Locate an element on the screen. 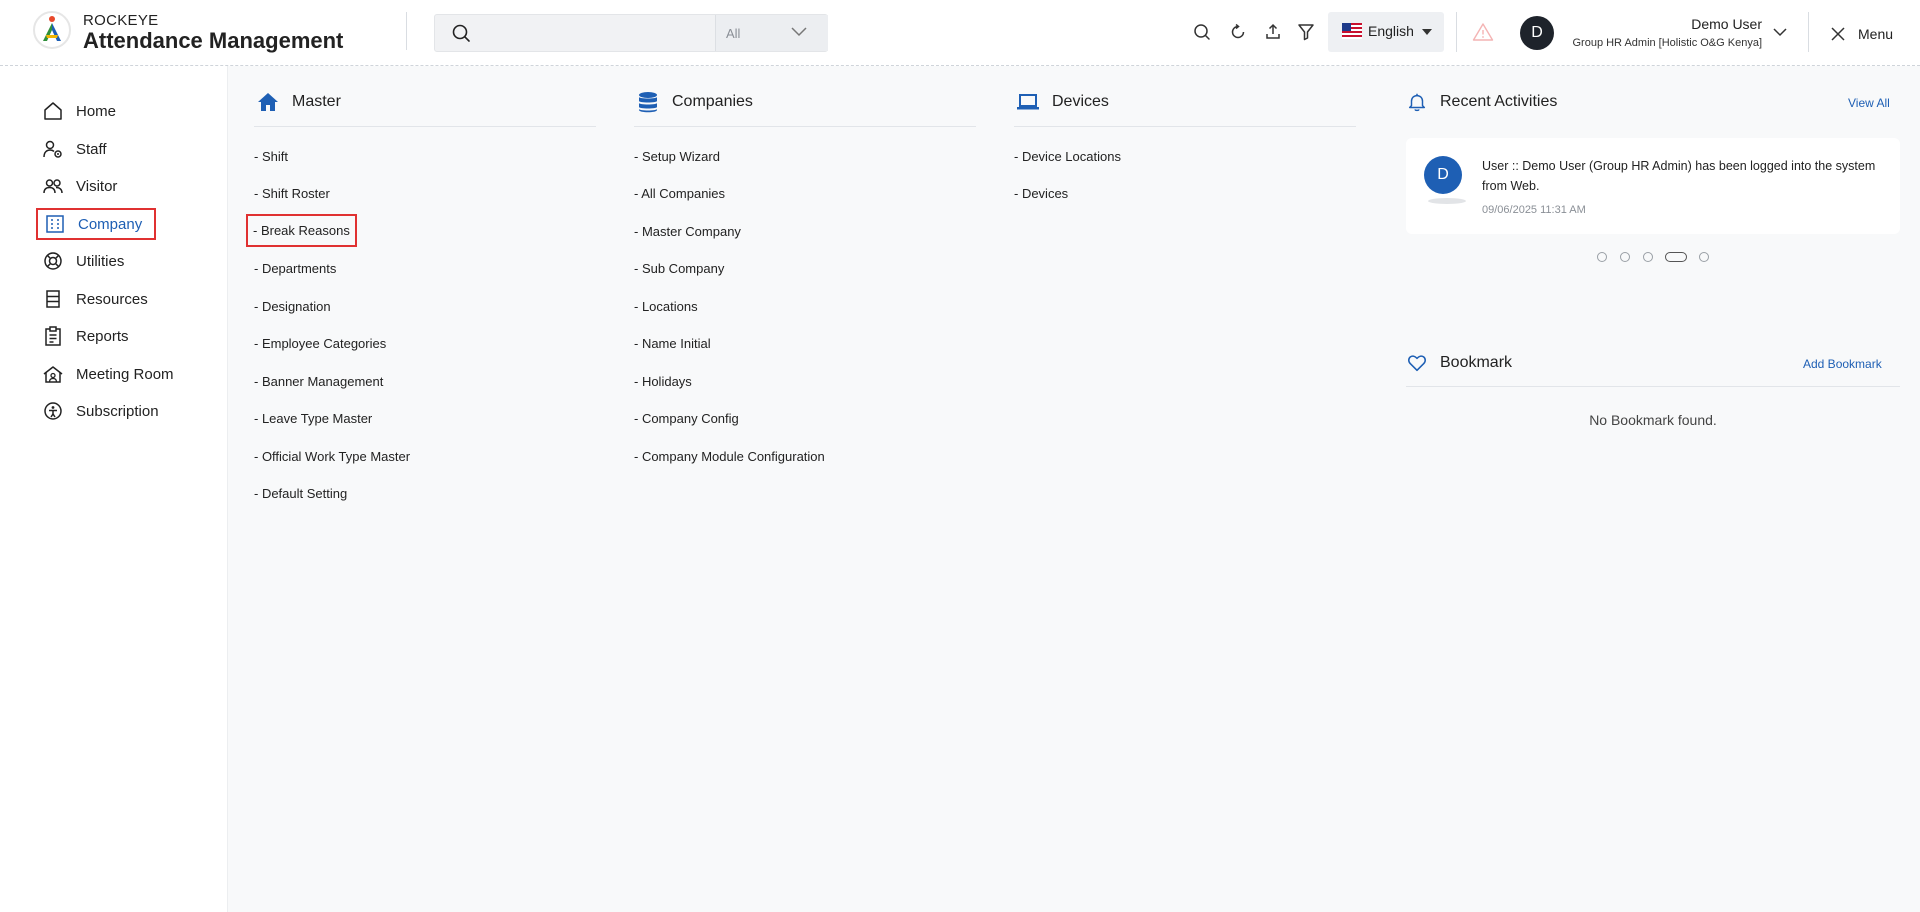  sidebar-item-label: Home is located at coordinates (96, 111).